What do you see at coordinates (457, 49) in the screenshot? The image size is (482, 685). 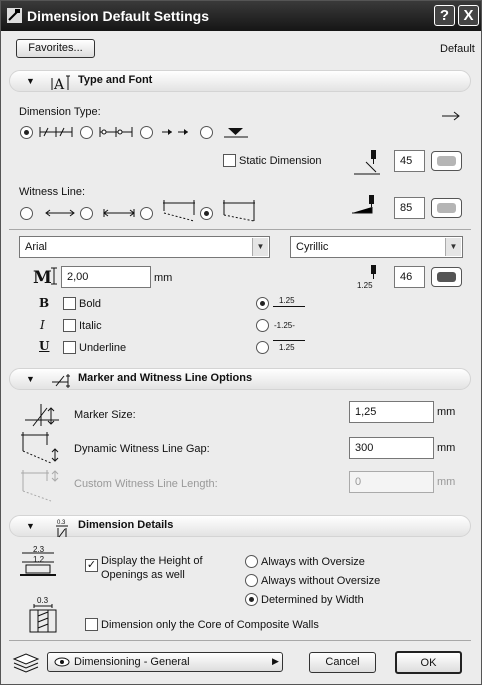 I see `default-label: Default` at bounding box center [457, 49].